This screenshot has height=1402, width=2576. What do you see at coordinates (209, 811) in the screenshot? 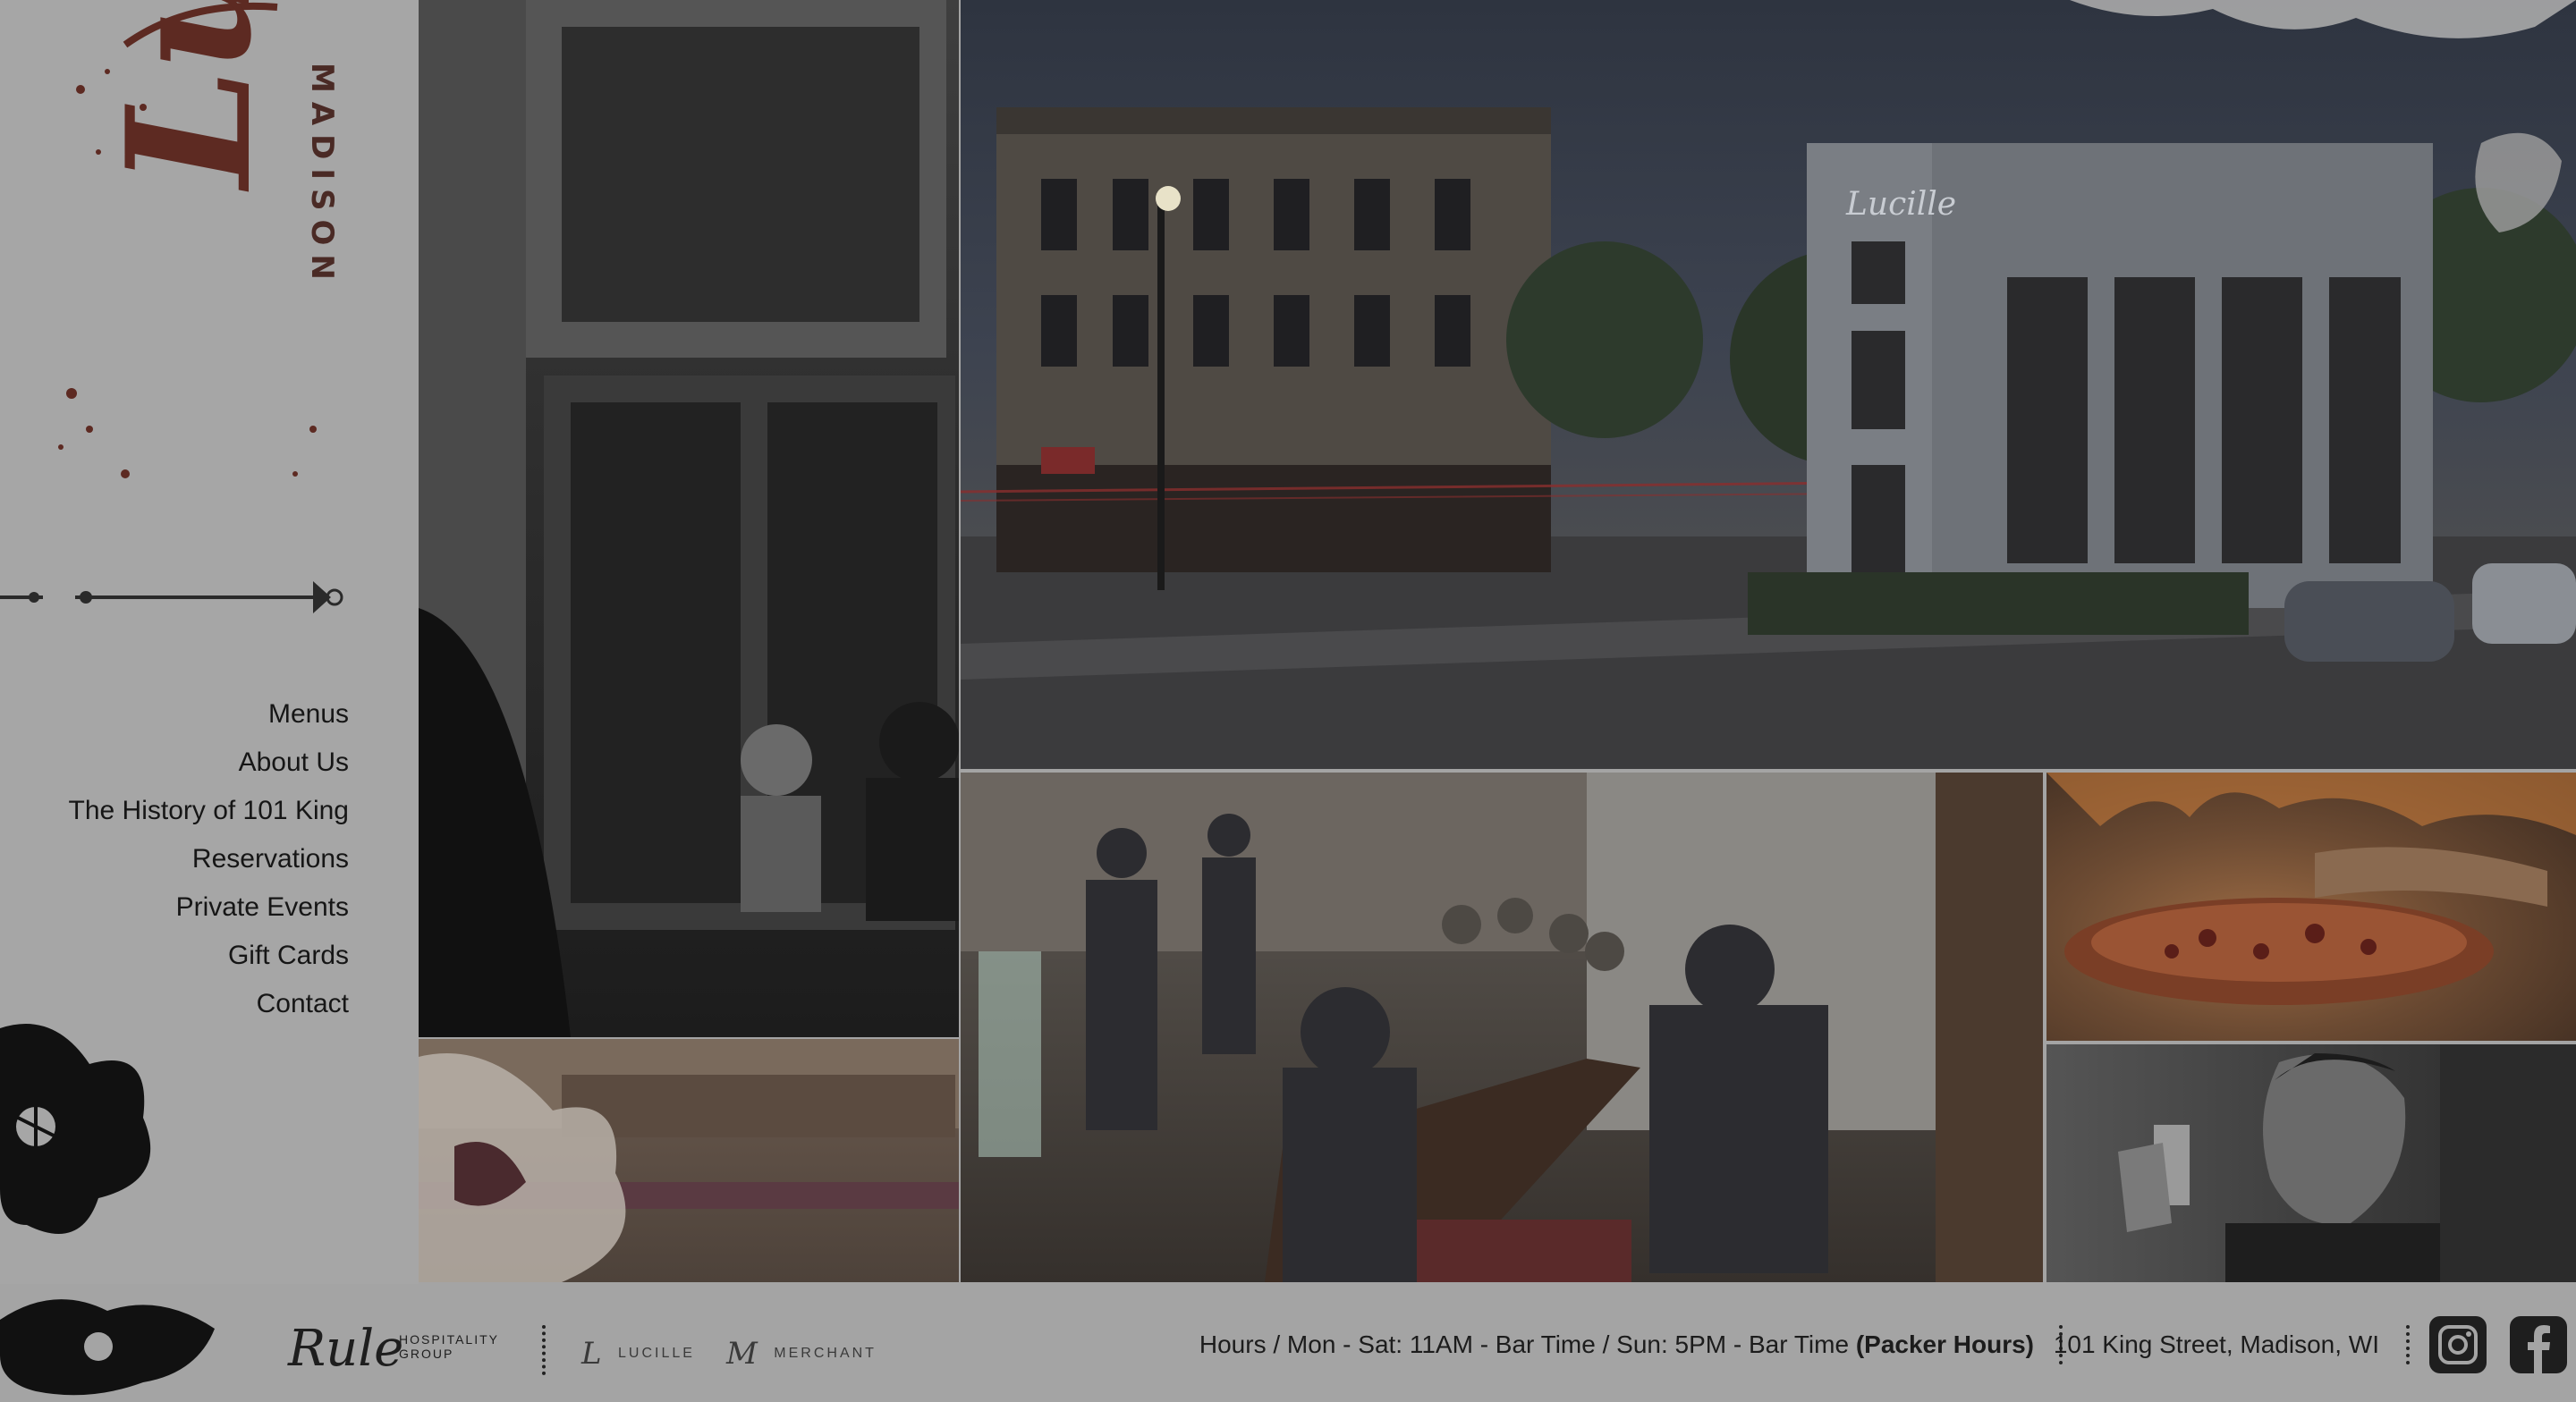
I see `nav-item-history: The History of 101 King` at bounding box center [209, 811].